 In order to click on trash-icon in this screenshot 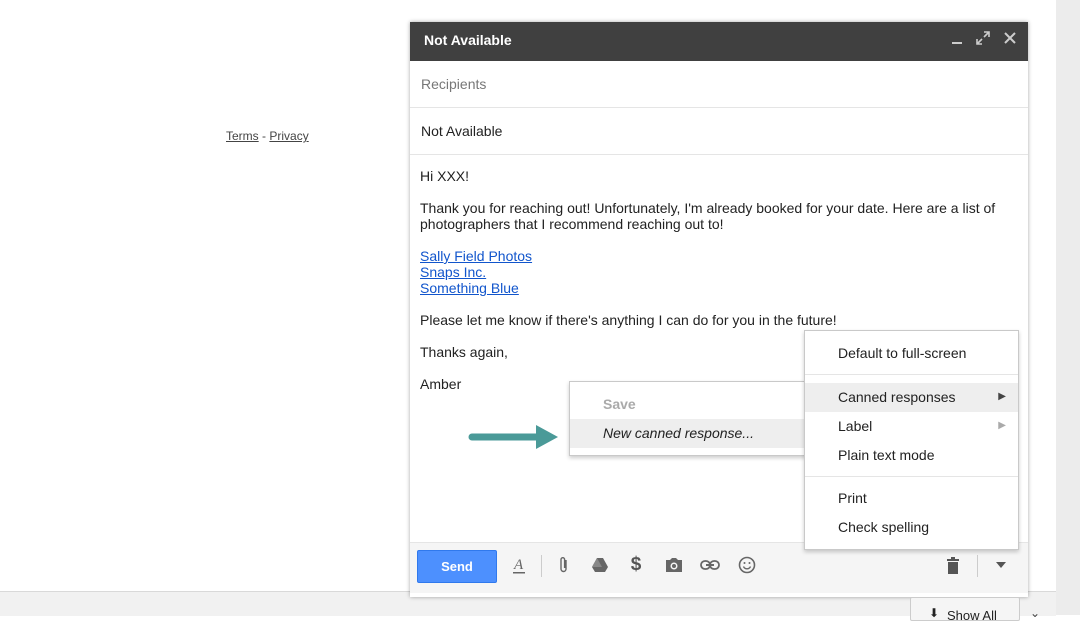, I will do `click(953, 565)`.